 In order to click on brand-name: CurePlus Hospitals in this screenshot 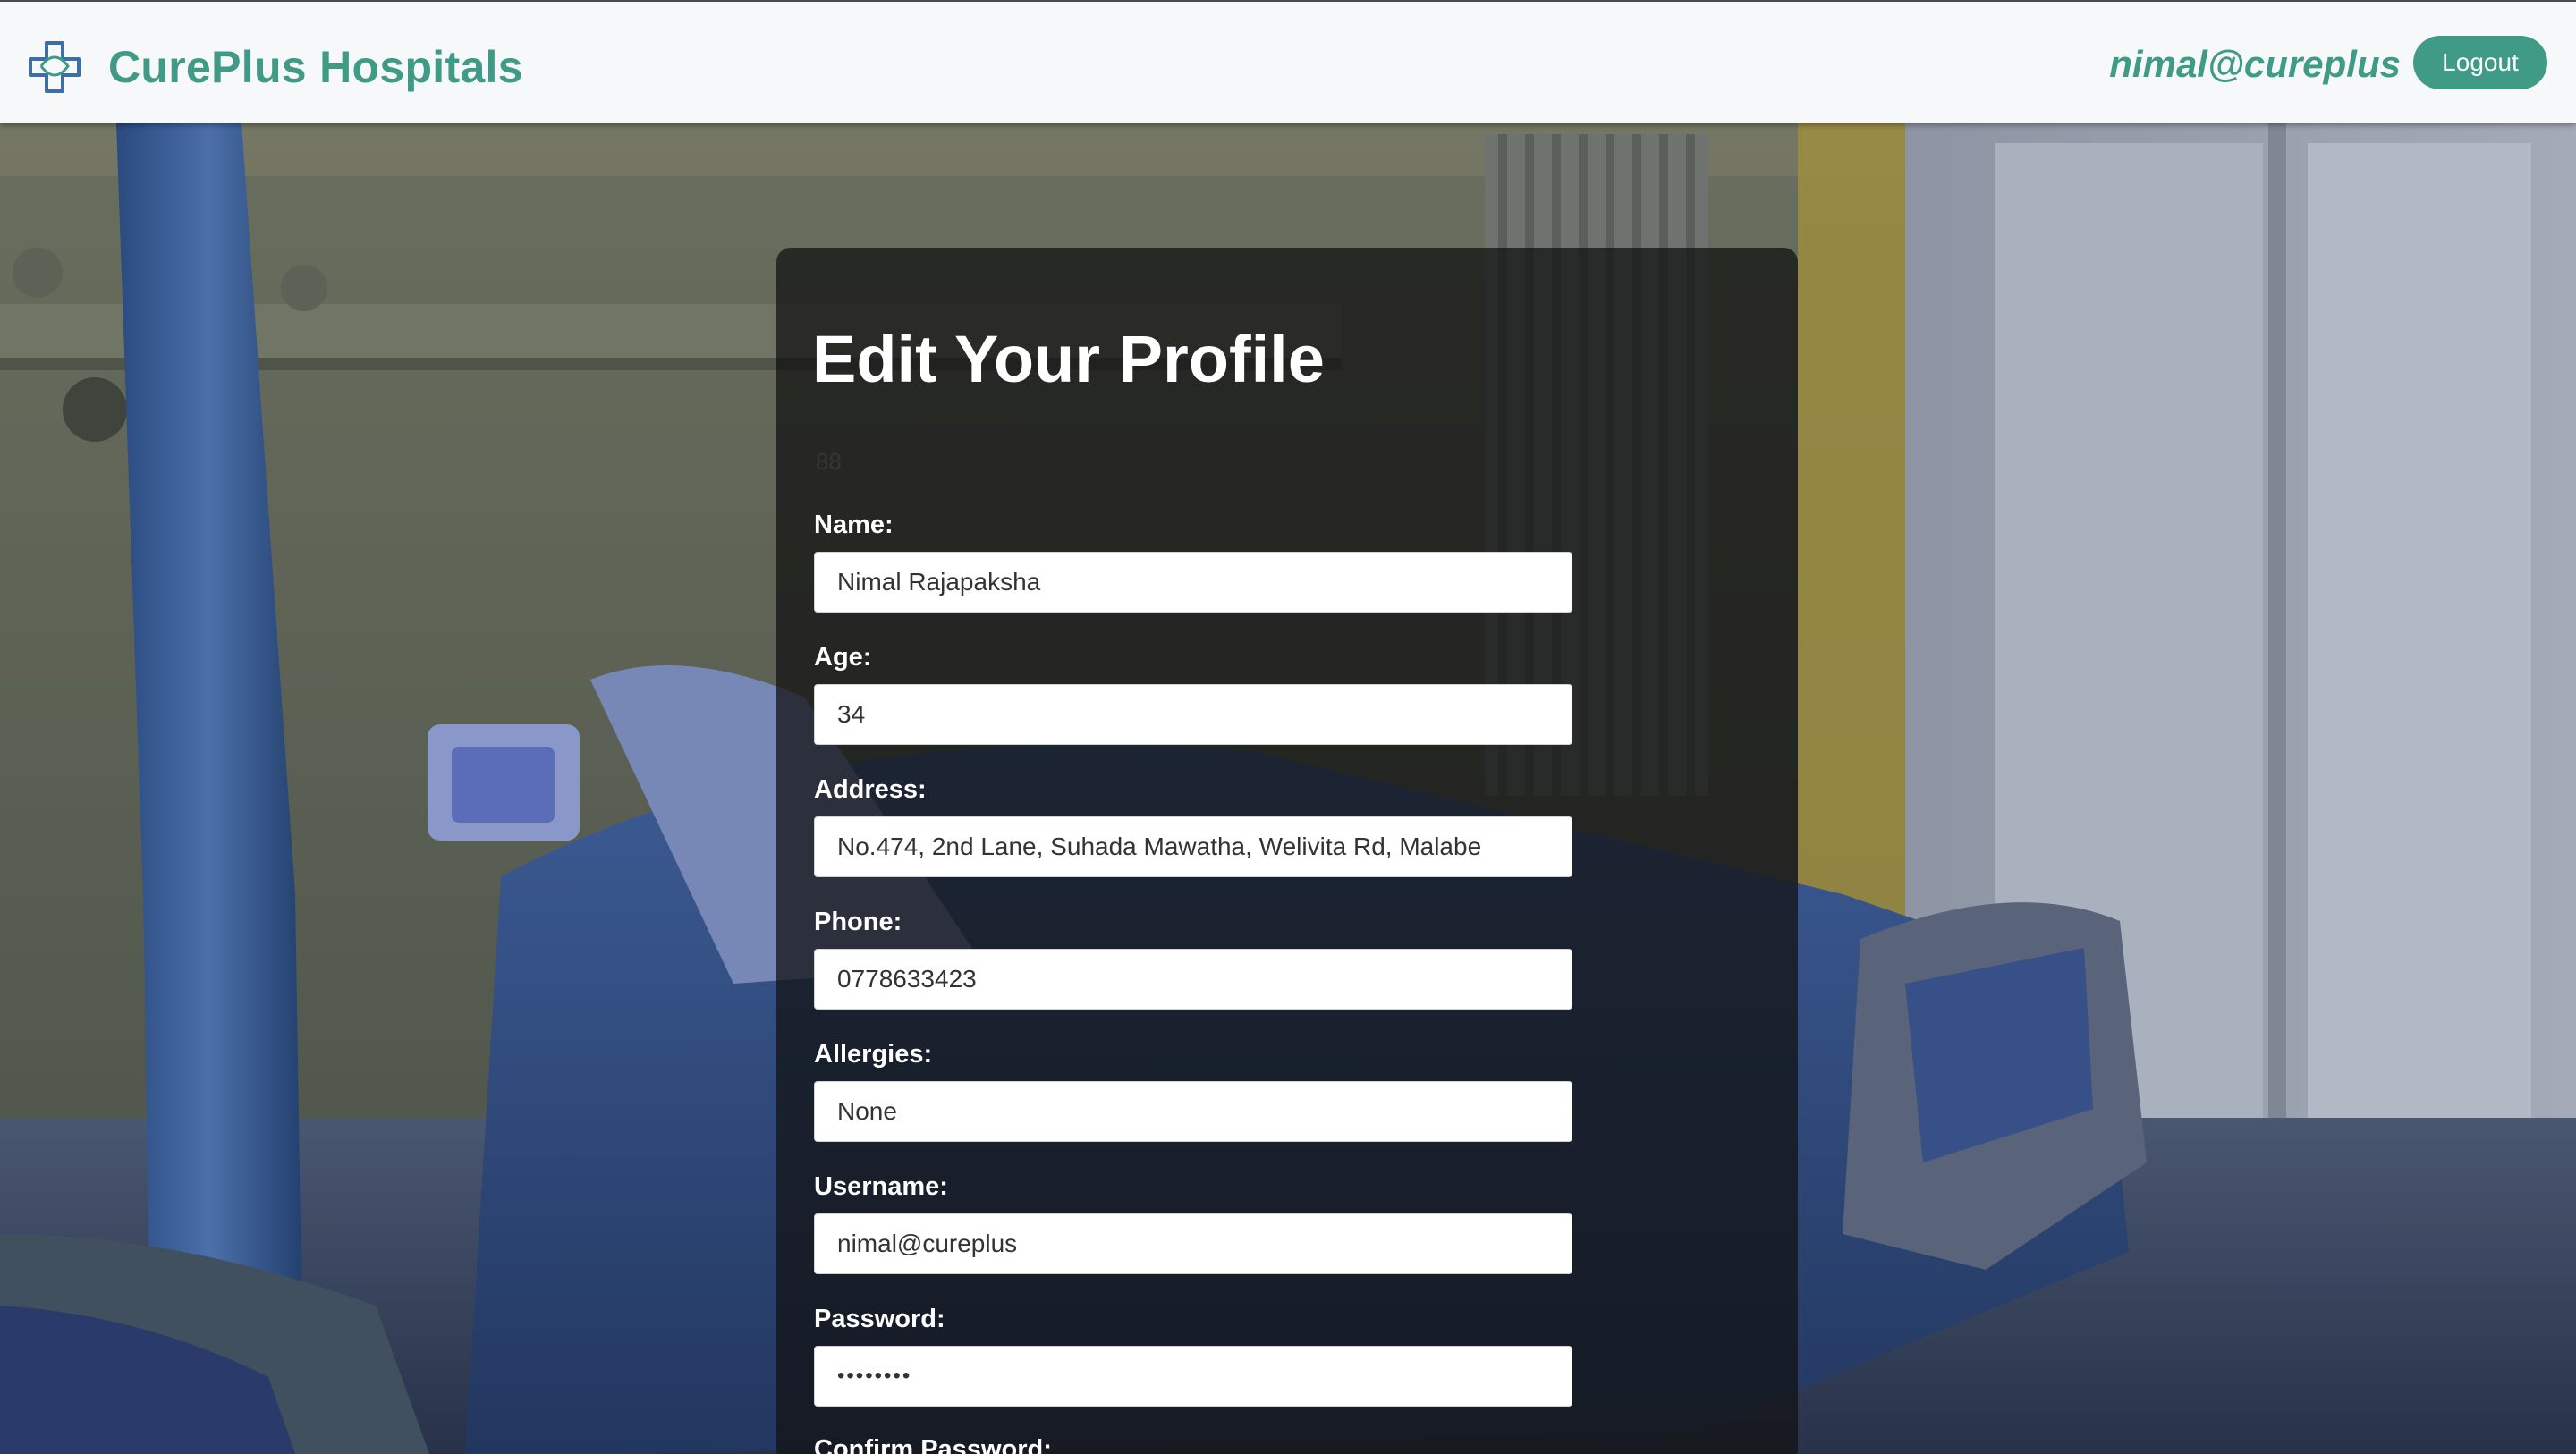, I will do `click(315, 67)`.